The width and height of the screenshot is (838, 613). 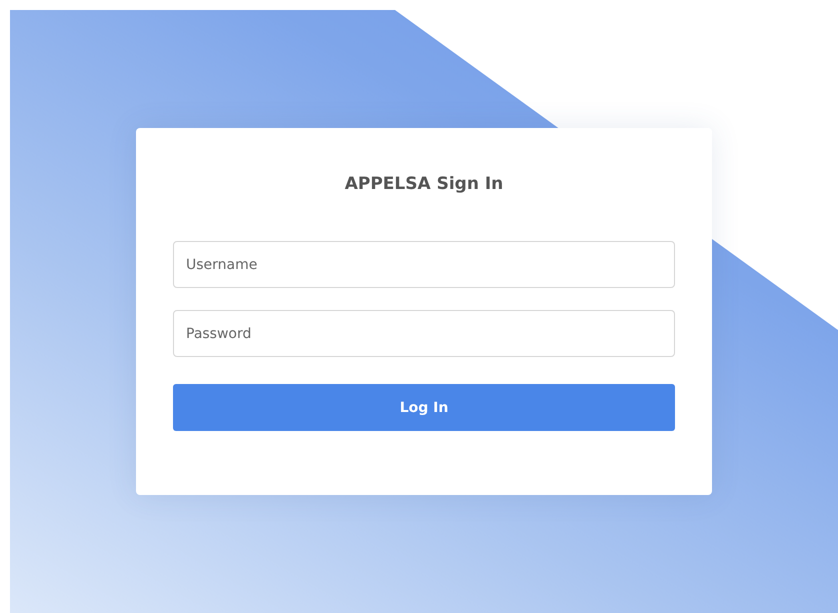 What do you see at coordinates (424, 333) in the screenshot?
I see `password-field: Password` at bounding box center [424, 333].